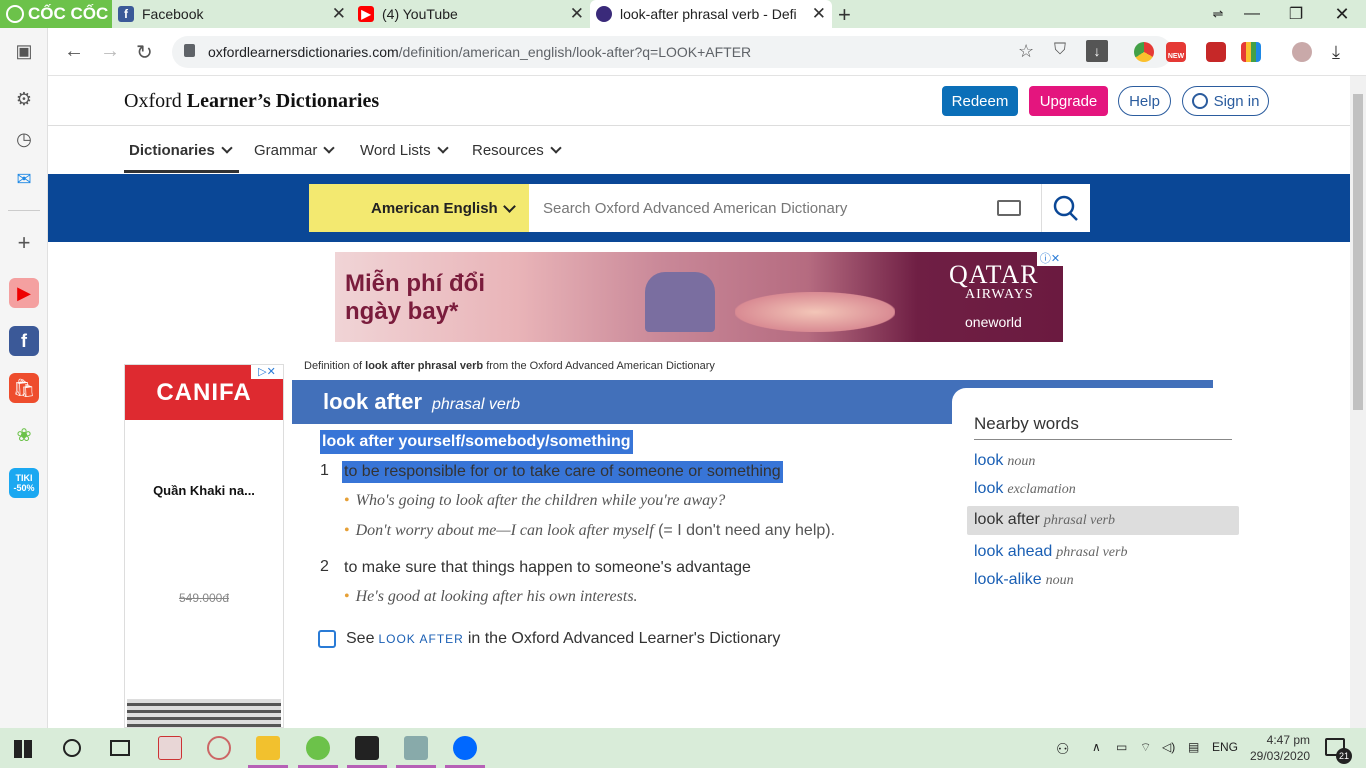 The width and height of the screenshot is (1366, 768). Describe the element at coordinates (404, 150) in the screenshot. I see `menu-word-lists: Word Lists` at that location.